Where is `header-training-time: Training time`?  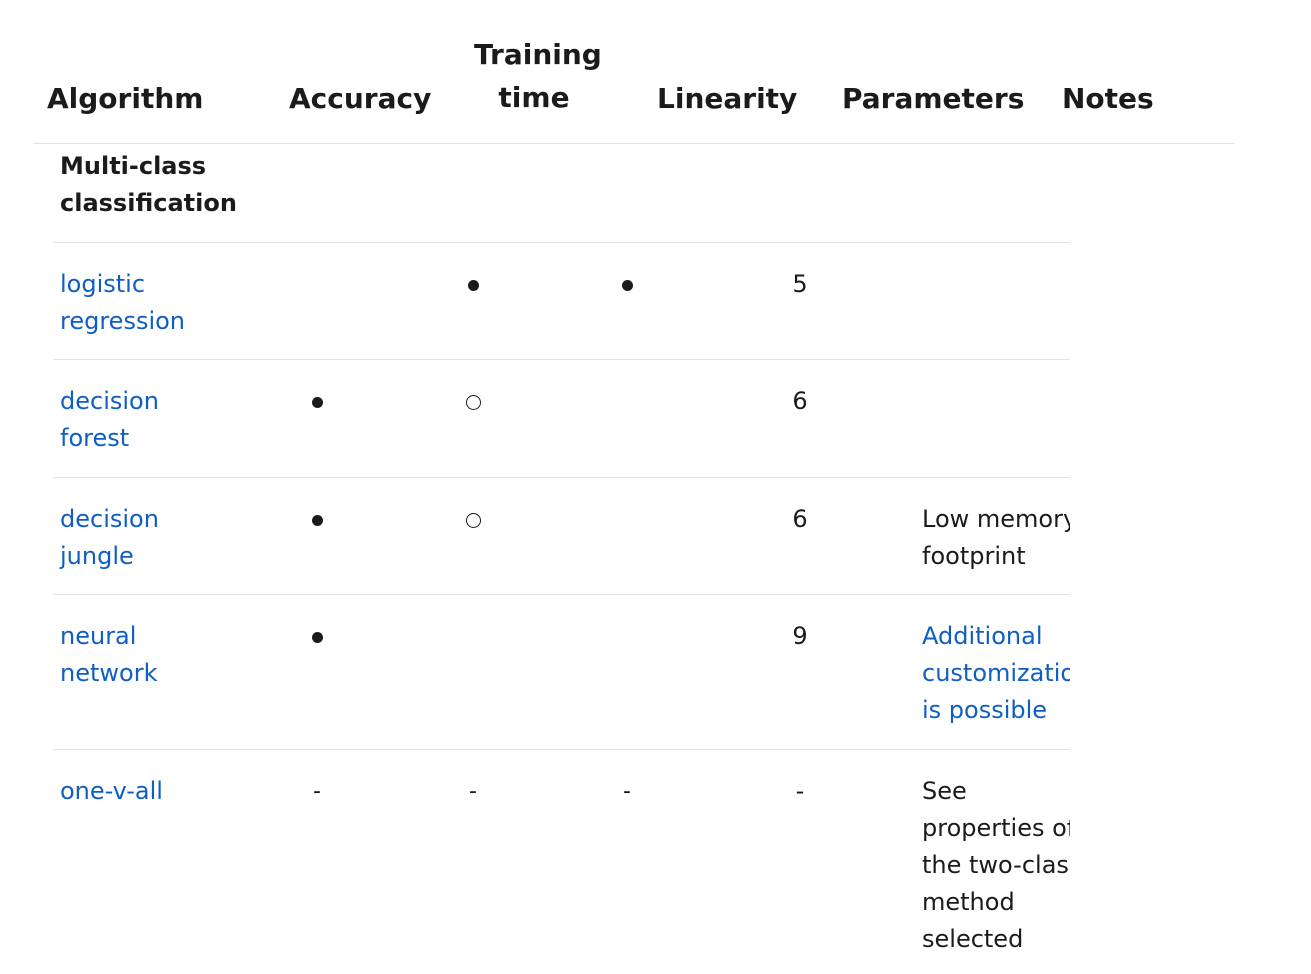
header-training-time: Training time is located at coordinates (538, 76).